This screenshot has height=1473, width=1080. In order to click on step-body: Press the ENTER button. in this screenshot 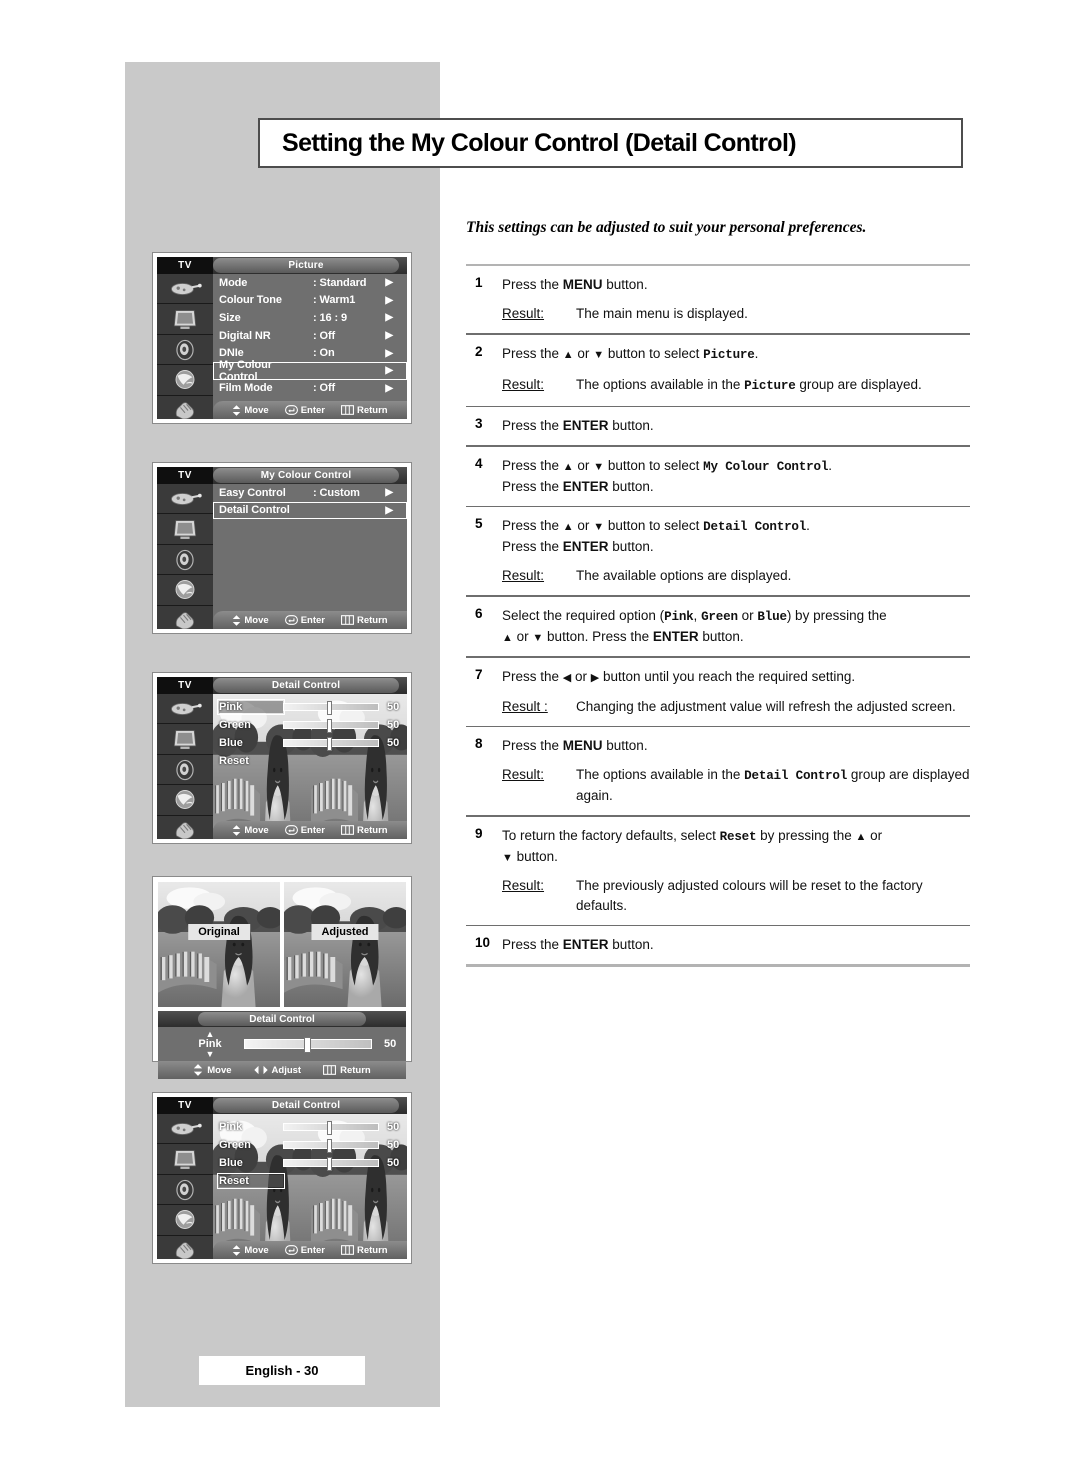, I will do `click(736, 944)`.